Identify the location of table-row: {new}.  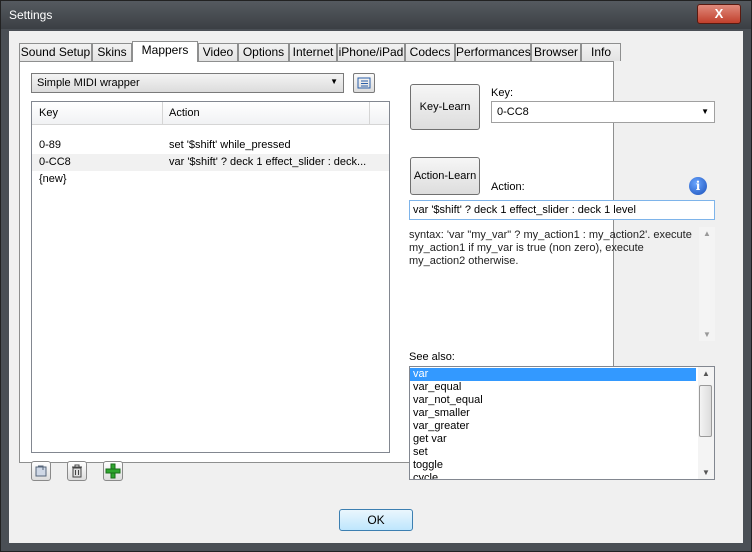
(210, 179).